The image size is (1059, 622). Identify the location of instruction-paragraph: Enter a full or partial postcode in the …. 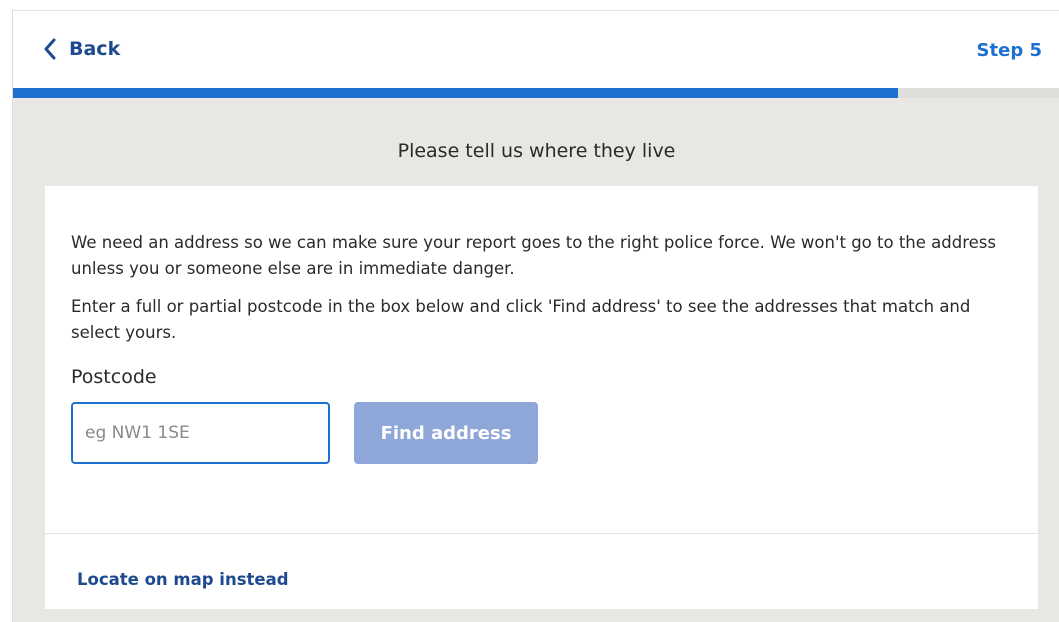
(521, 319).